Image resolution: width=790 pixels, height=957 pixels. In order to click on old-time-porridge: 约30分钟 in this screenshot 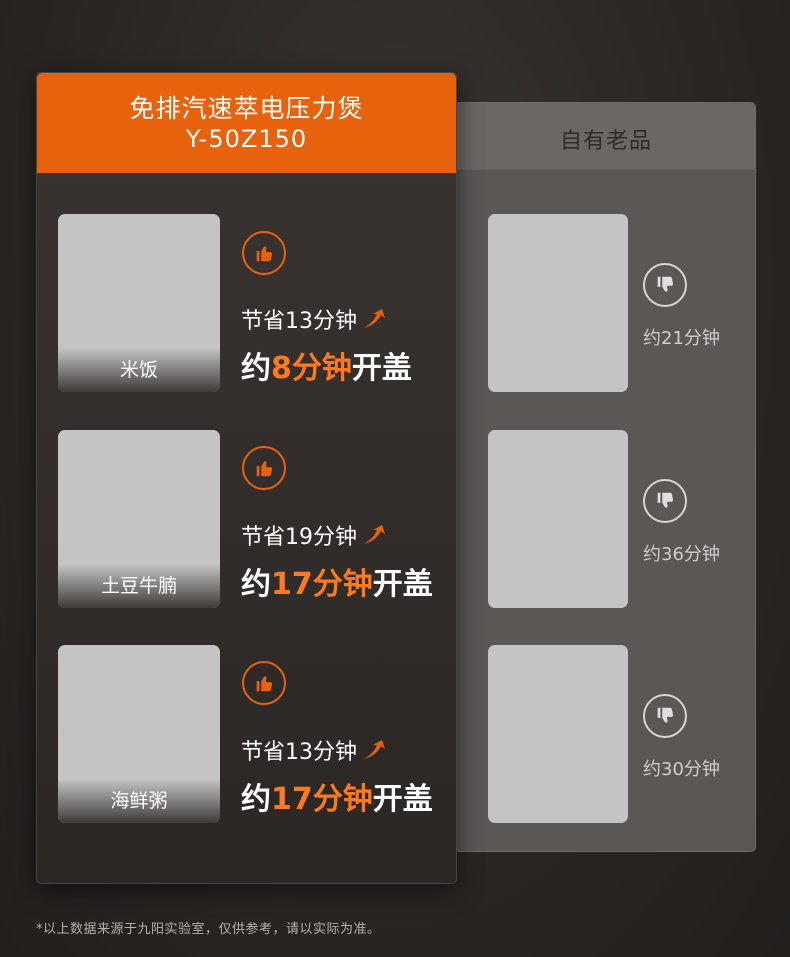, I will do `click(681, 769)`.